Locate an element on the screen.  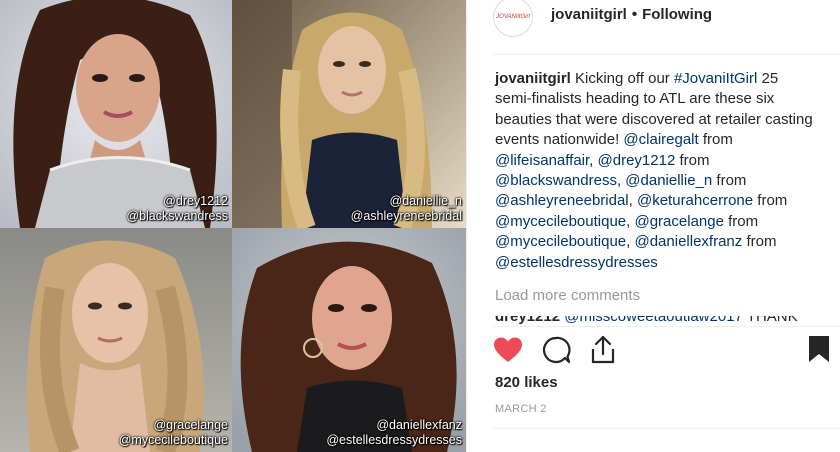
bookmark-icon is located at coordinates (819, 349).